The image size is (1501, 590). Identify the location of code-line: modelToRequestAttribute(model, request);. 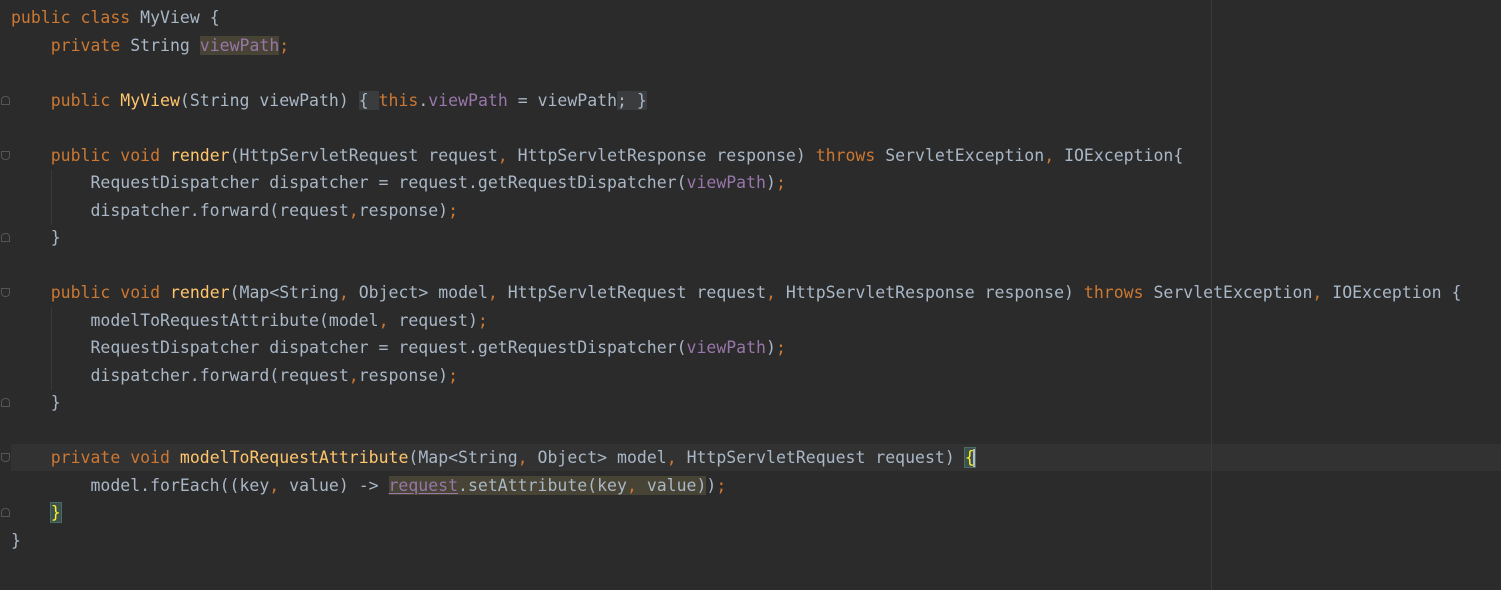
(736, 321).